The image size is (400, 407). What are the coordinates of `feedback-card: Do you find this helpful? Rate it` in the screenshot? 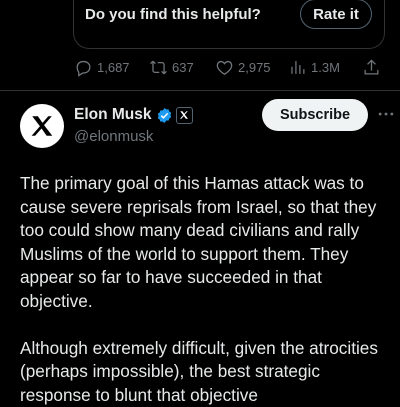 It's located at (229, 24).